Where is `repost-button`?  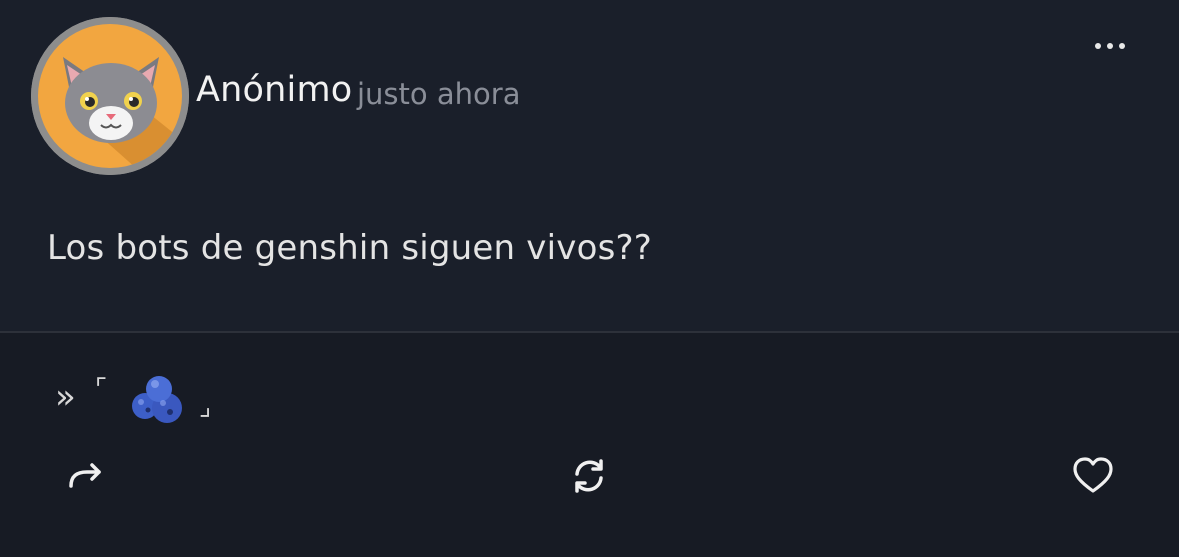 repost-button is located at coordinates (589, 476).